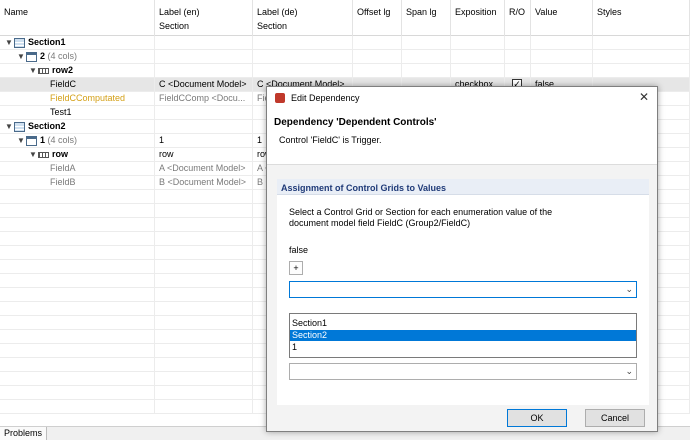 This screenshot has height=440, width=690. Describe the element at coordinates (463, 371) in the screenshot. I see `grid-select-combo-2: ⌄` at that location.